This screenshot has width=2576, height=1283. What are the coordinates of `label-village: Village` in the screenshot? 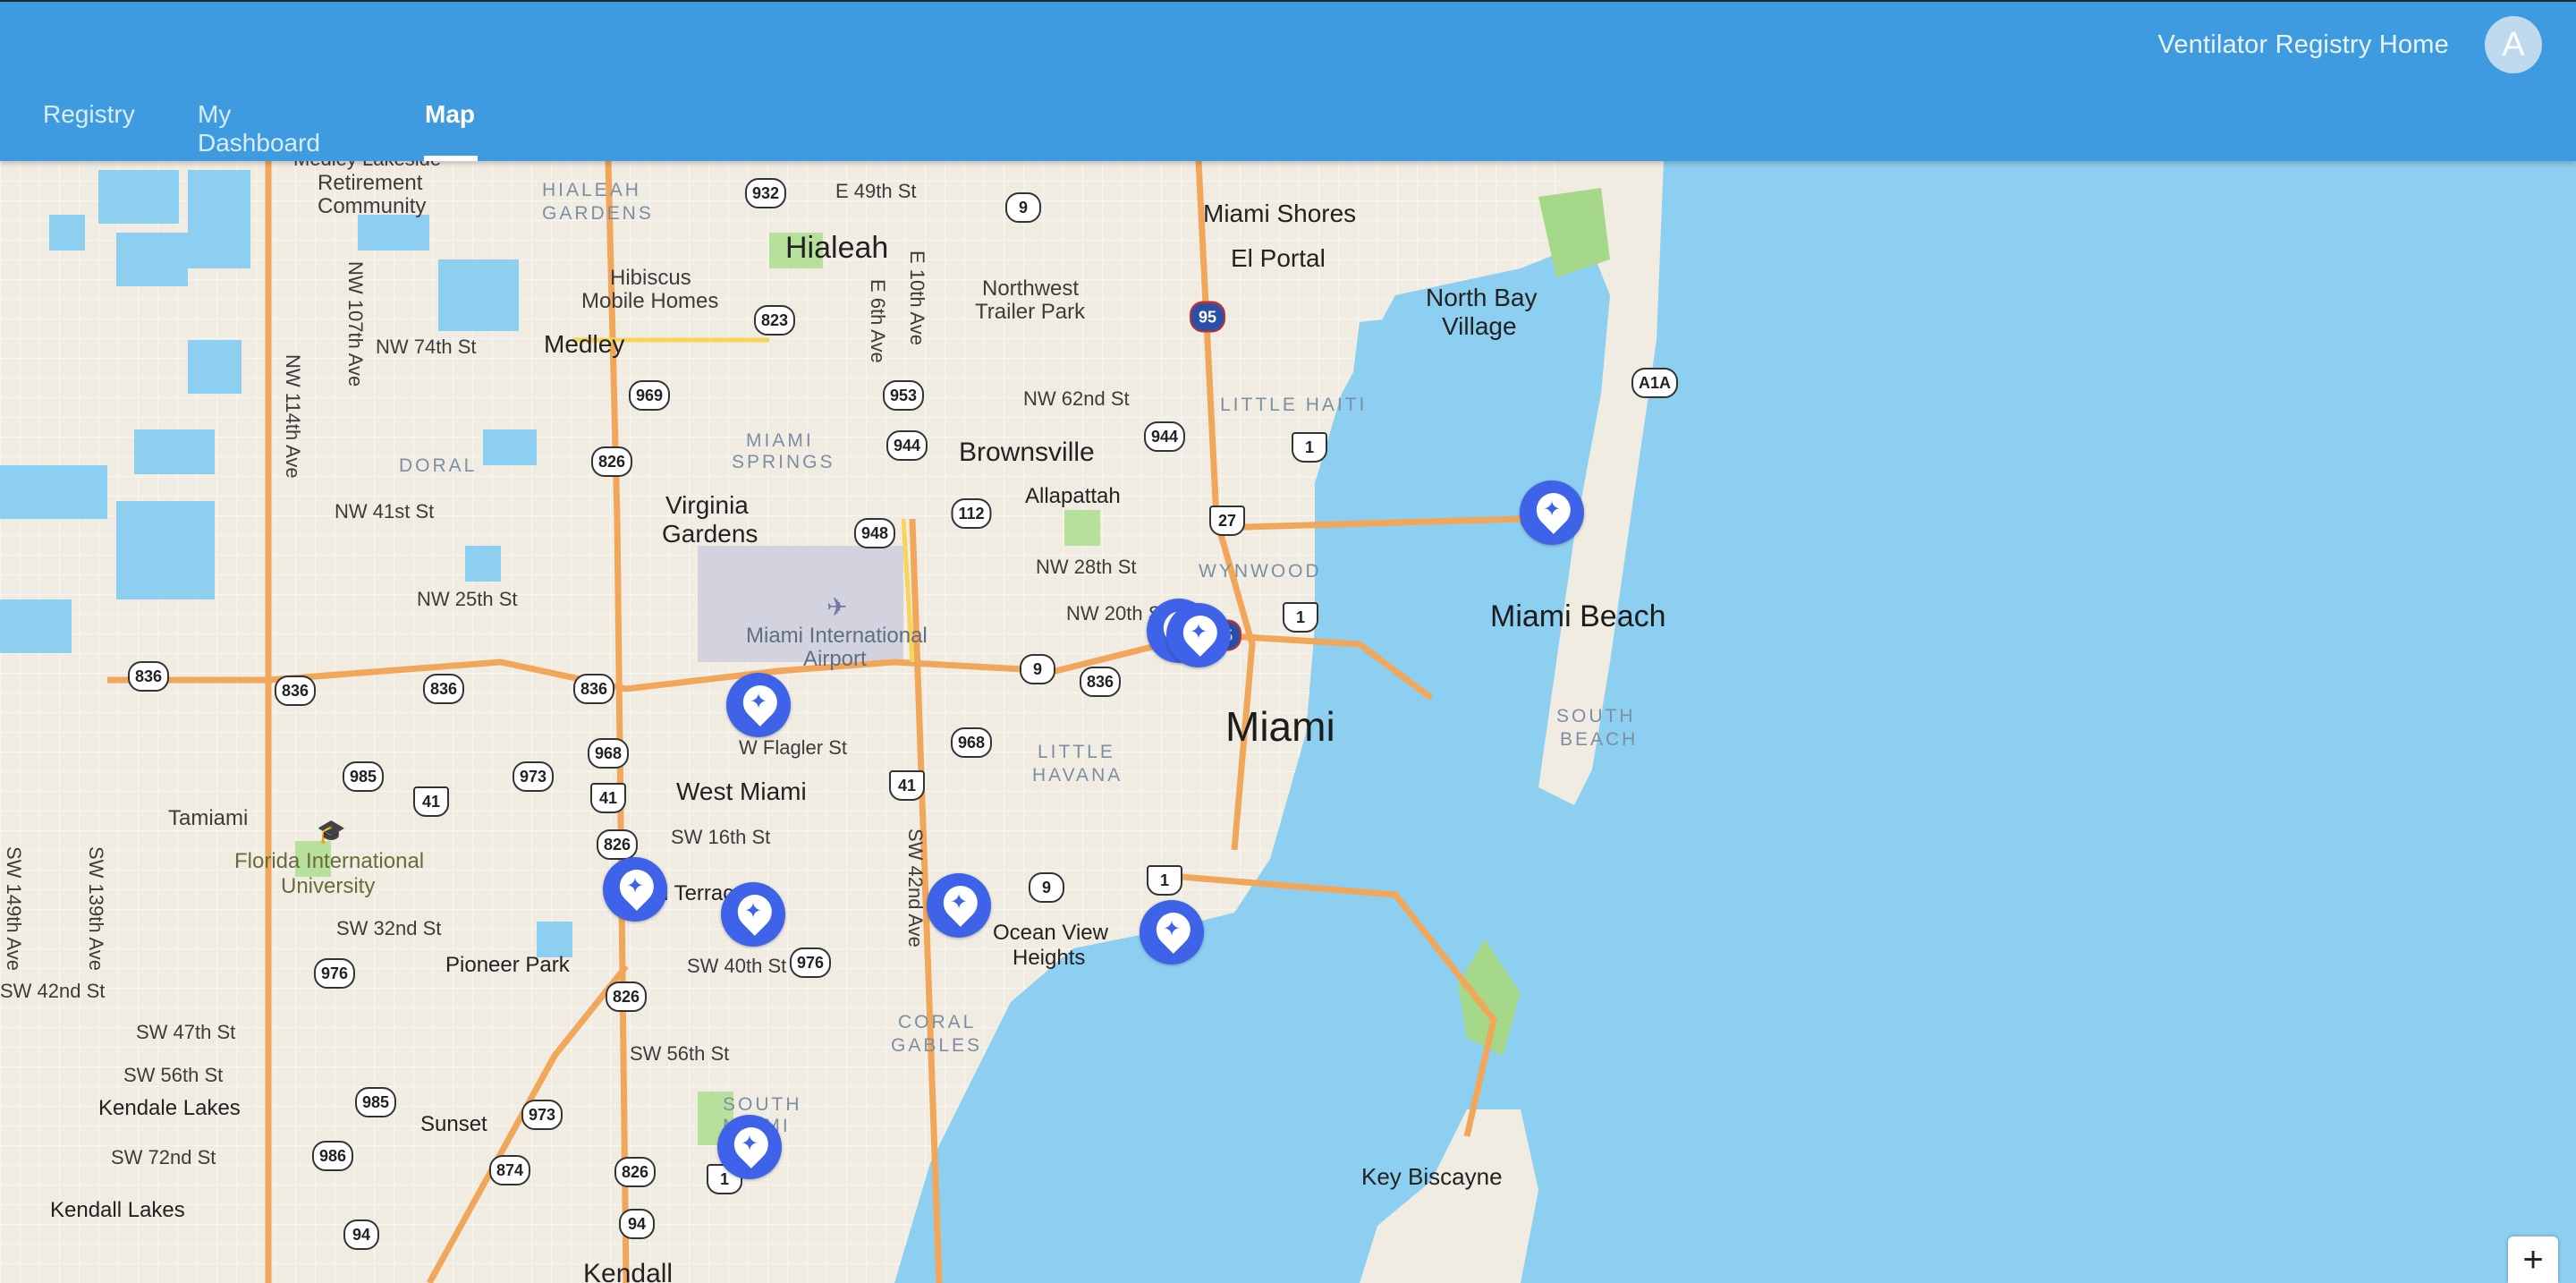 It's located at (1479, 326).